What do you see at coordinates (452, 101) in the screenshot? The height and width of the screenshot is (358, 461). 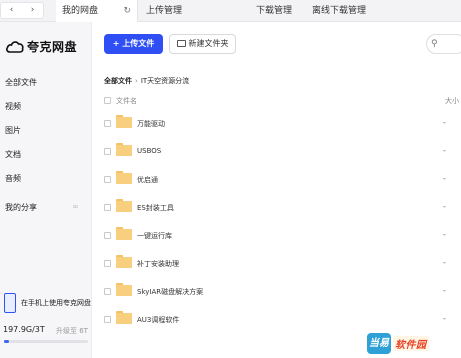 I see `column-header-size: 大小` at bounding box center [452, 101].